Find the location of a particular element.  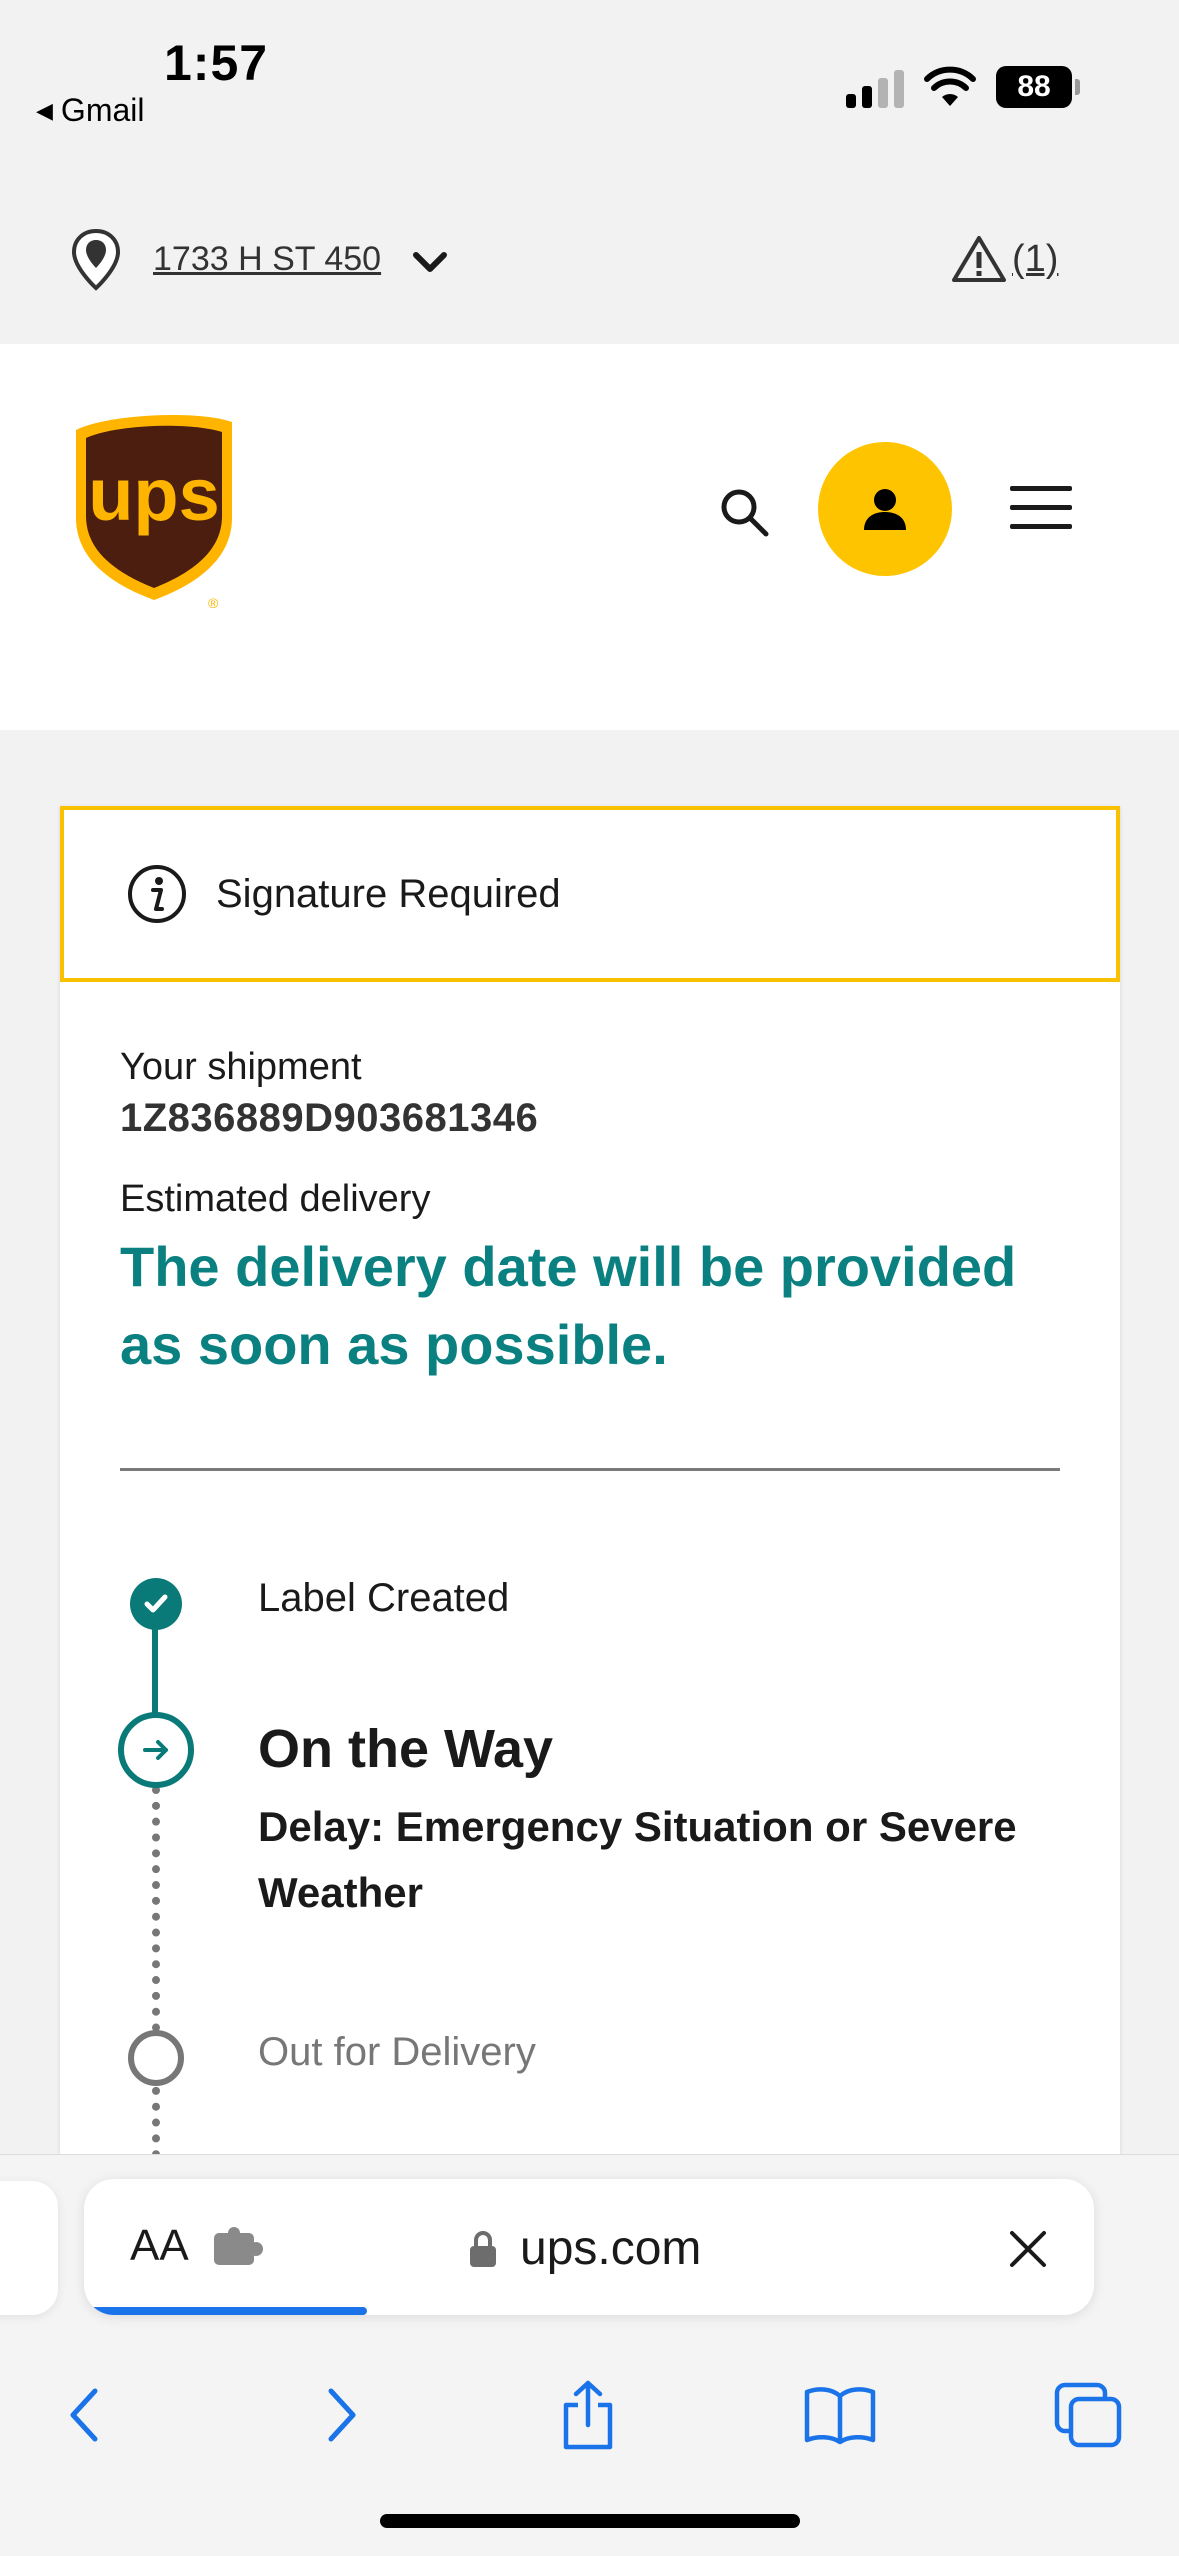

address-bar: AA ups.com is located at coordinates (589, 2247).